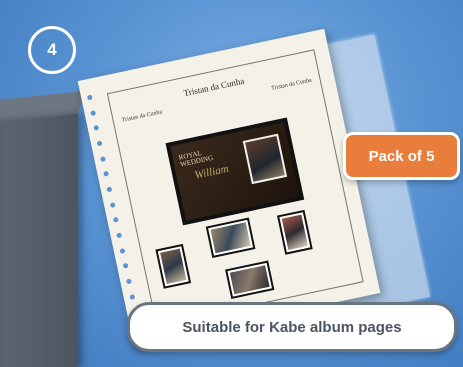 This screenshot has height=367, width=463. What do you see at coordinates (39, 240) in the screenshot?
I see `binder-box` at bounding box center [39, 240].